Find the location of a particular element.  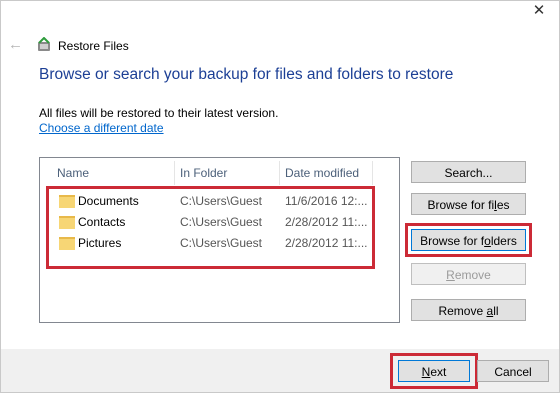

close-icon: ✕ is located at coordinates (539, 11).